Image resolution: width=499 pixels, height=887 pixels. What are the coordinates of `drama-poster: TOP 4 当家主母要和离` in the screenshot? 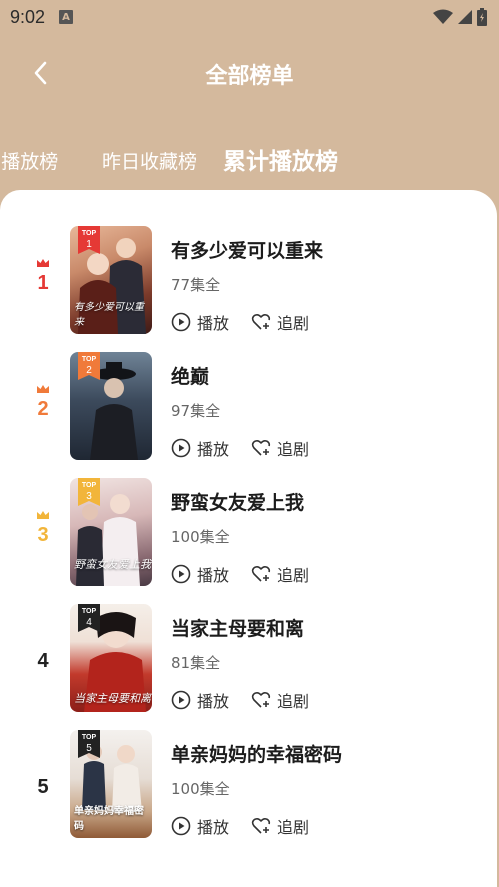 It's located at (111, 658).